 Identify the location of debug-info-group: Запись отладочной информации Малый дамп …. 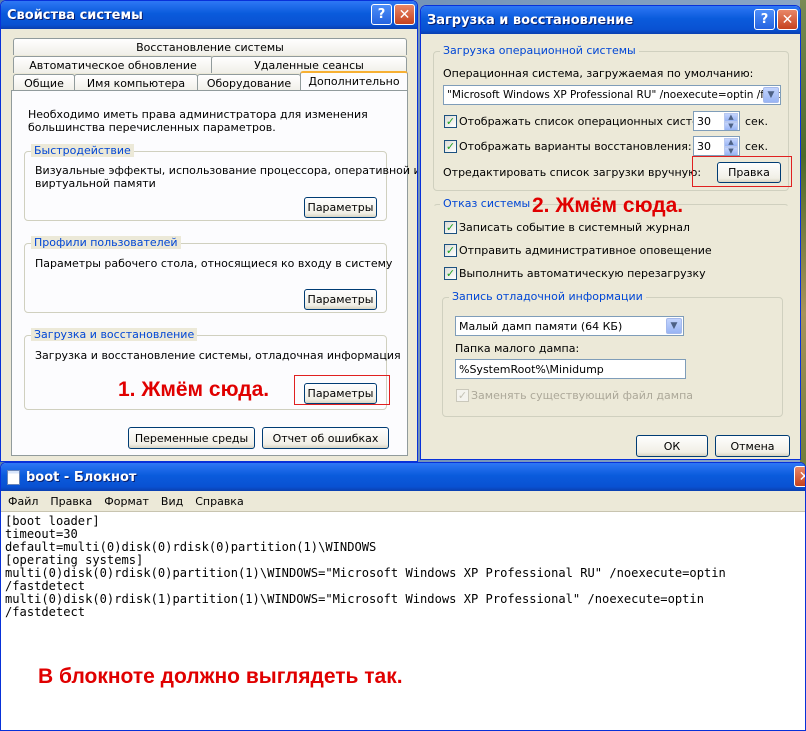
(612, 353).